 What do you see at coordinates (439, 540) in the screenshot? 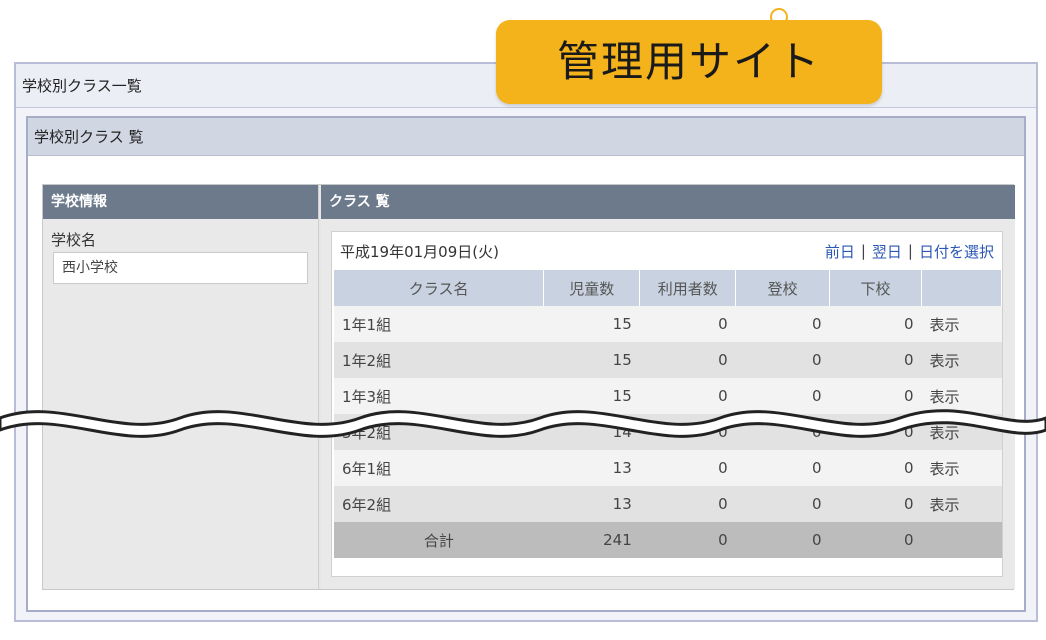
I see `total-label: 合計` at bounding box center [439, 540].